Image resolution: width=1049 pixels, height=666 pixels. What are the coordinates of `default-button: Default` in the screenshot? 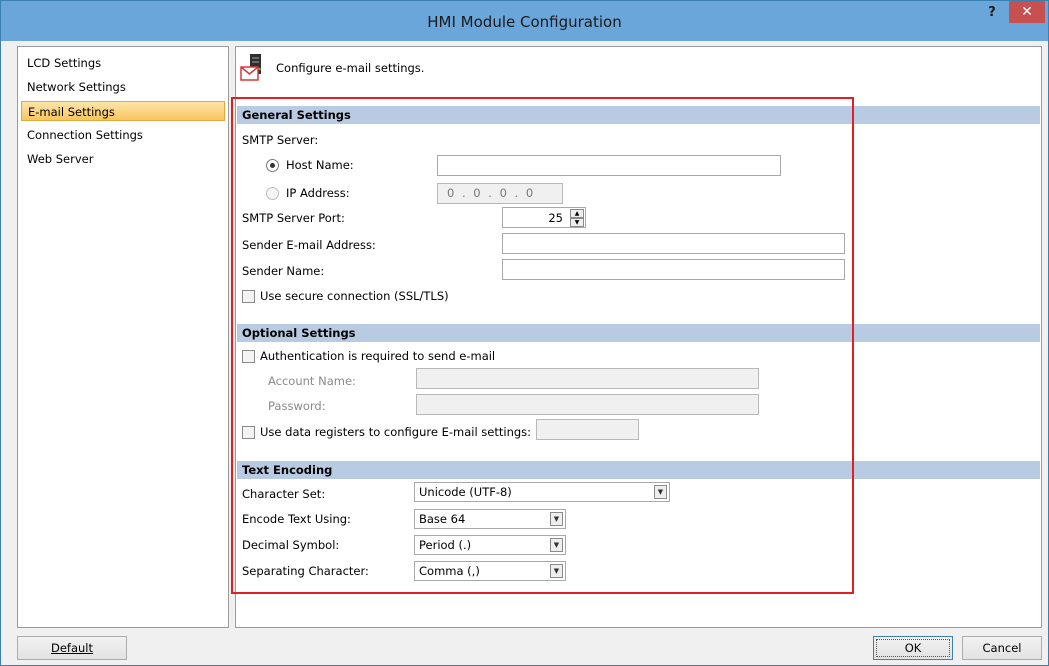 It's located at (72, 648).